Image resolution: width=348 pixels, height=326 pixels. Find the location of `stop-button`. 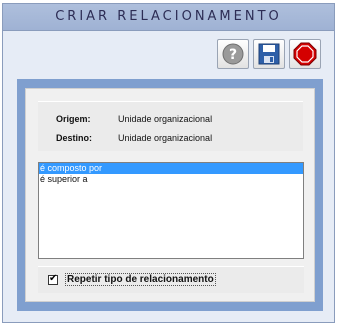

stop-button is located at coordinates (305, 54).